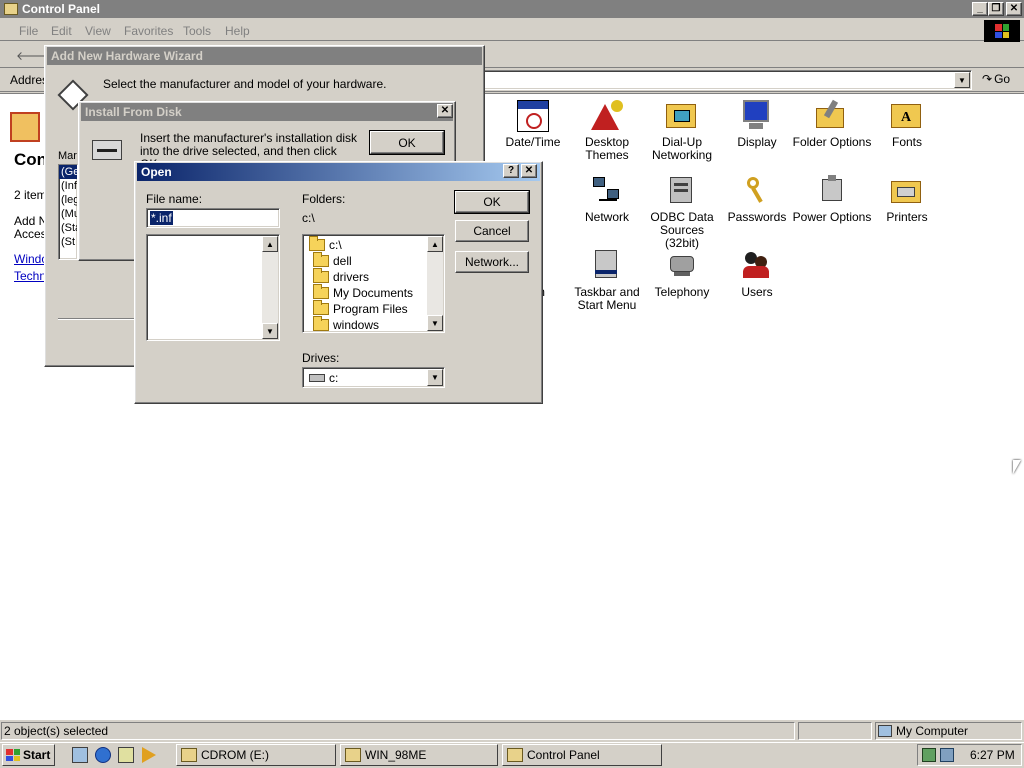  I want to click on menu-file: File, so click(28, 31).